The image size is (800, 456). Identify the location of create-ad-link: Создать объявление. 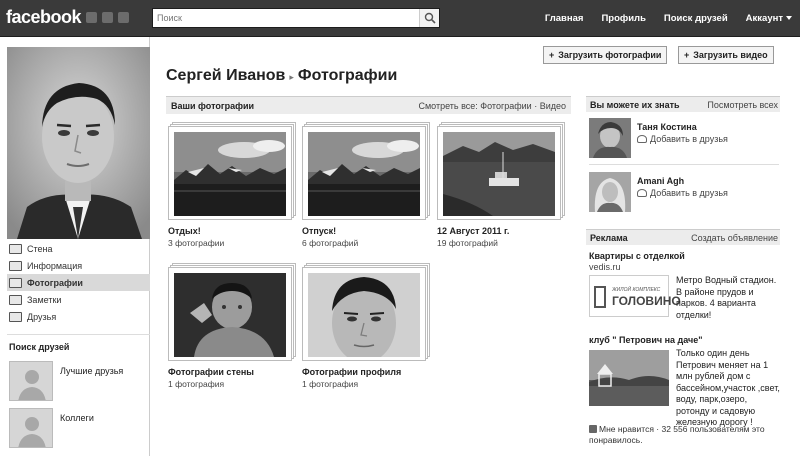
(734, 238).